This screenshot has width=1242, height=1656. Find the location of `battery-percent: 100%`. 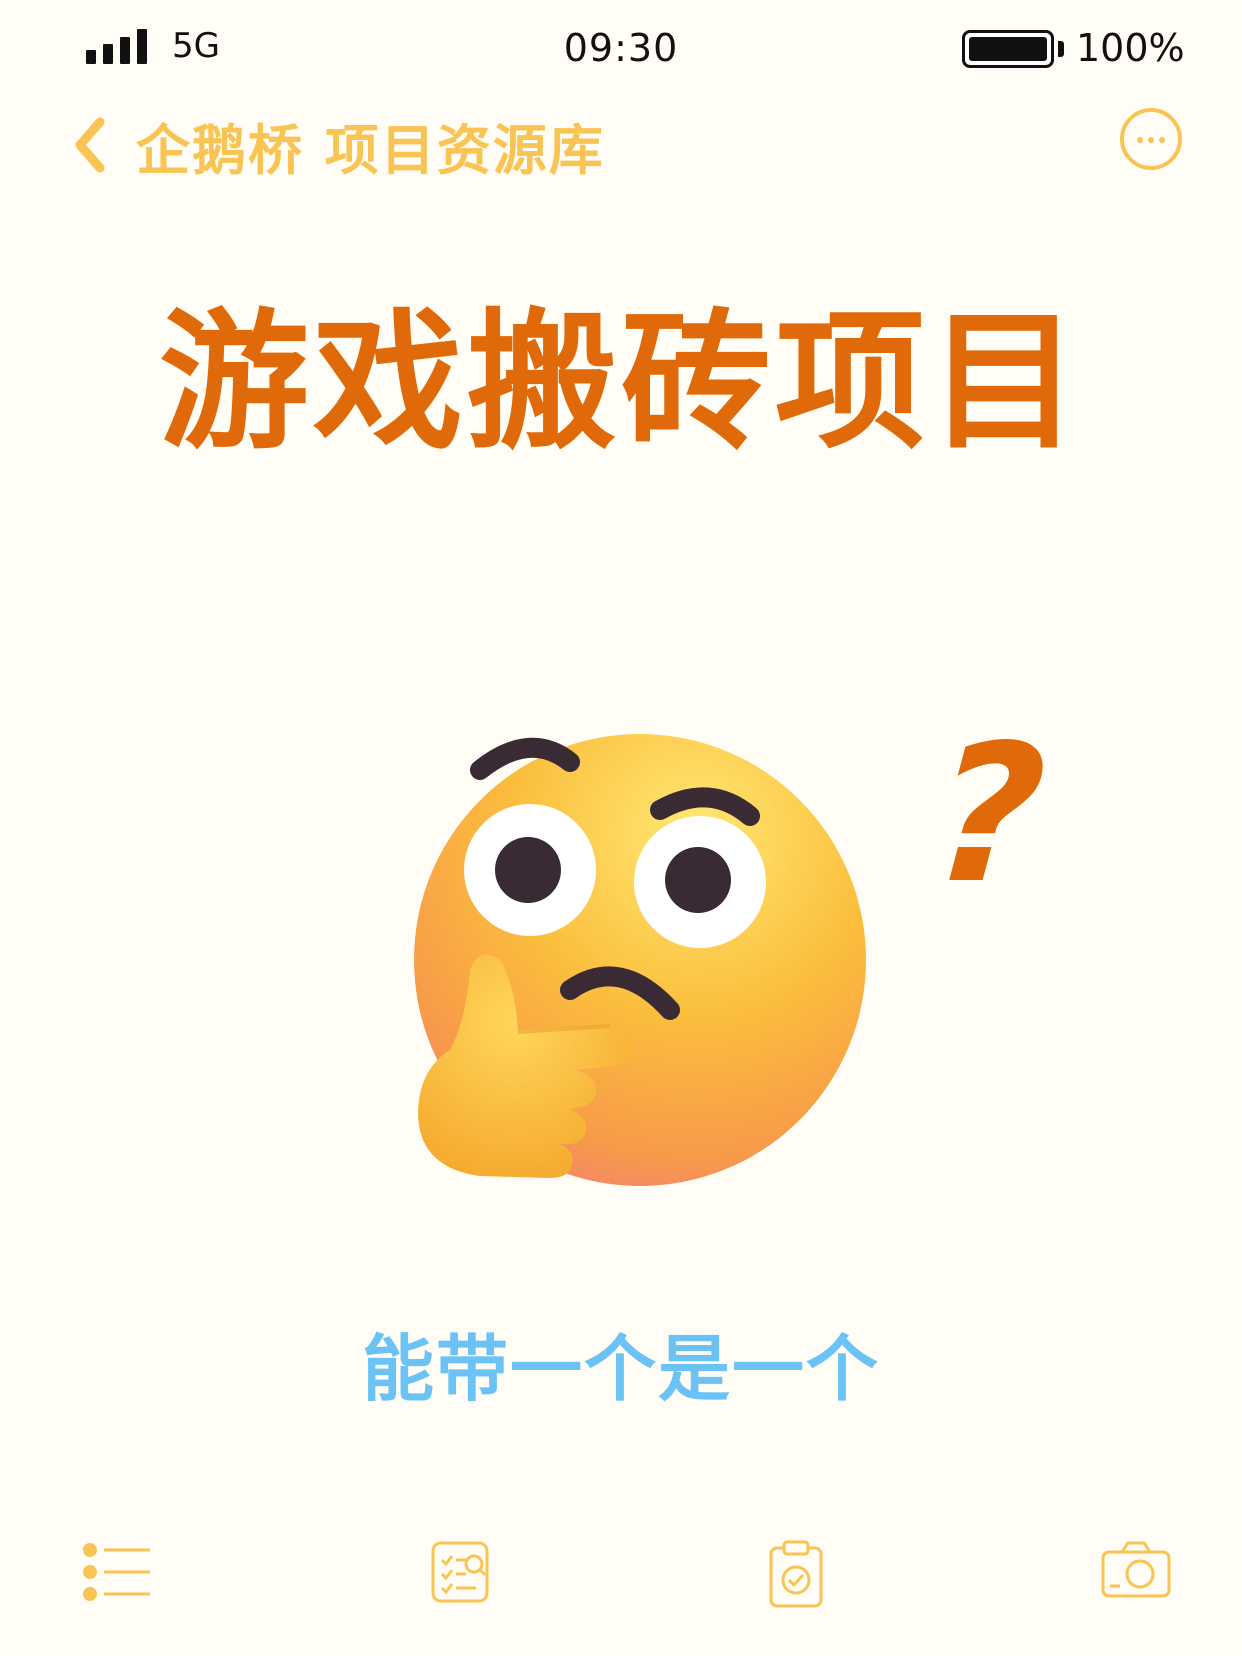

battery-percent: 100% is located at coordinates (1130, 48).